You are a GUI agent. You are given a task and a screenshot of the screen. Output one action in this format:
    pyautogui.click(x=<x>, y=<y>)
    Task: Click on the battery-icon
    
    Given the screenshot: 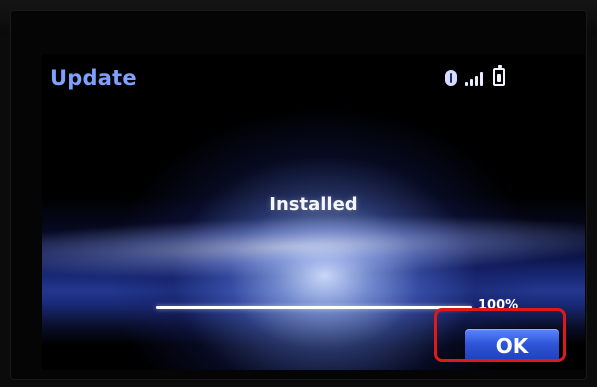 What is the action you would take?
    pyautogui.click(x=499, y=75)
    